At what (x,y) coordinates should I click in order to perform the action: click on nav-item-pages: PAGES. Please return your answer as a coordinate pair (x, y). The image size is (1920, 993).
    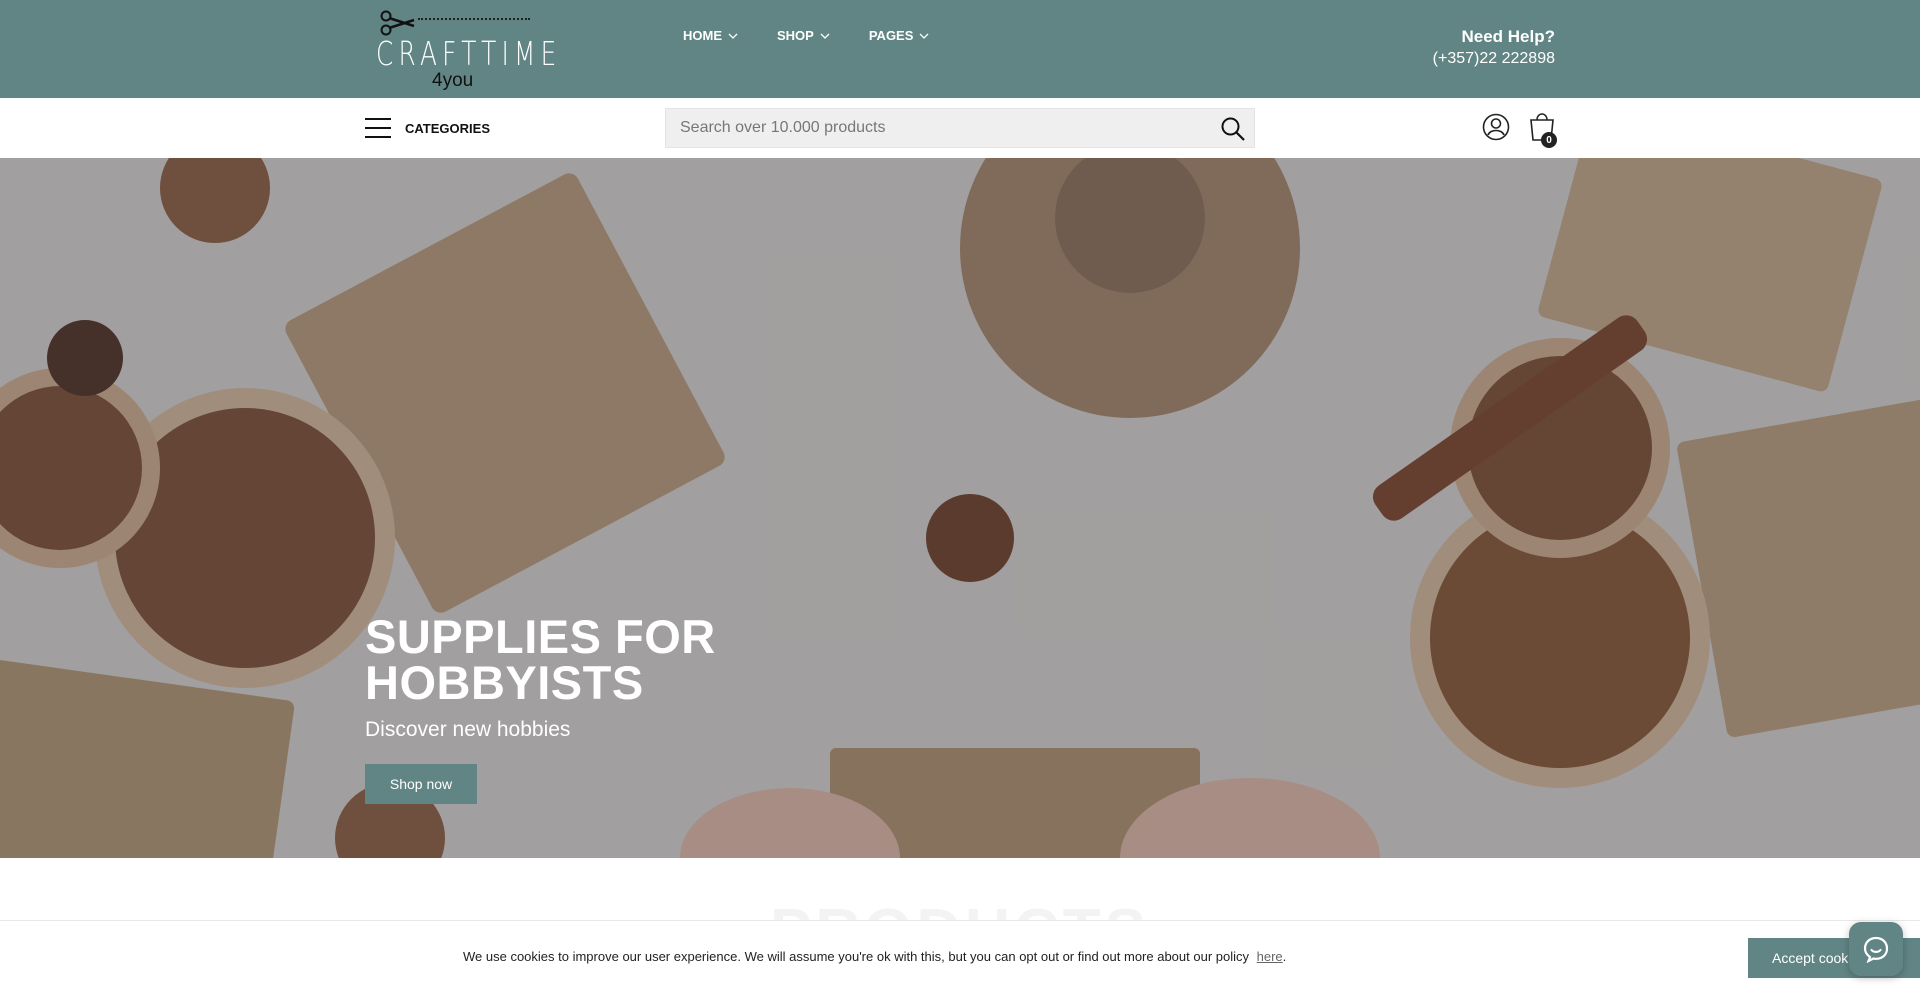
    Looking at the image, I should click on (899, 35).